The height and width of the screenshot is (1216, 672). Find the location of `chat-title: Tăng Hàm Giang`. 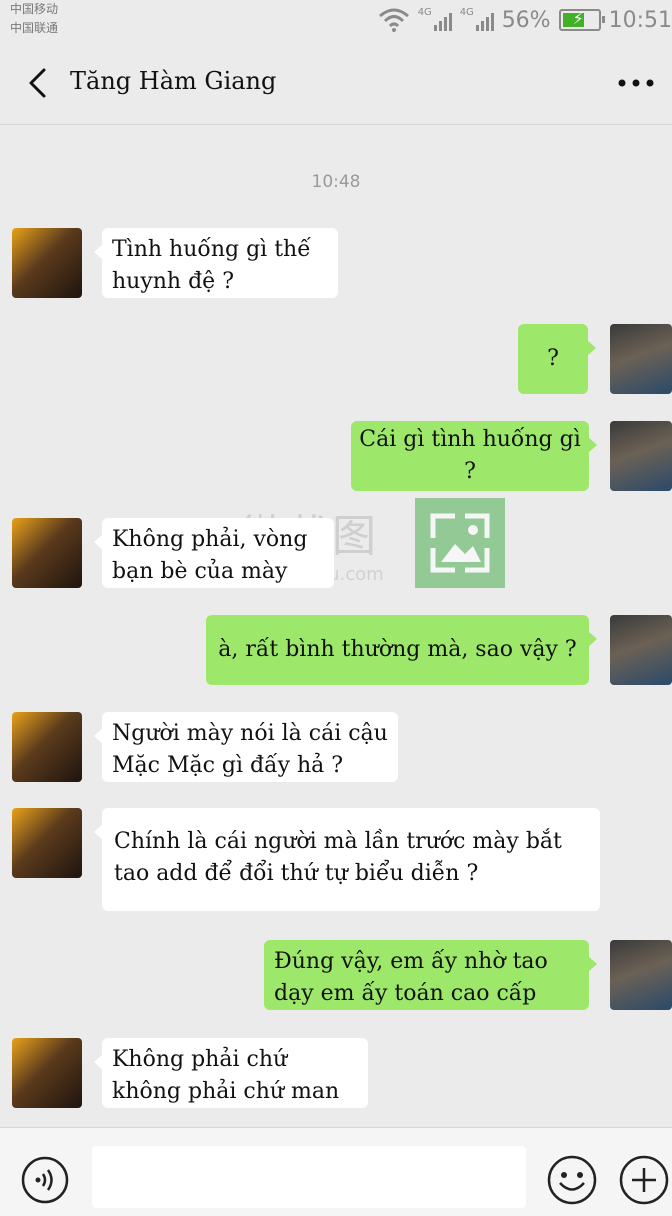

chat-title: Tăng Hàm Giang is located at coordinates (173, 81).